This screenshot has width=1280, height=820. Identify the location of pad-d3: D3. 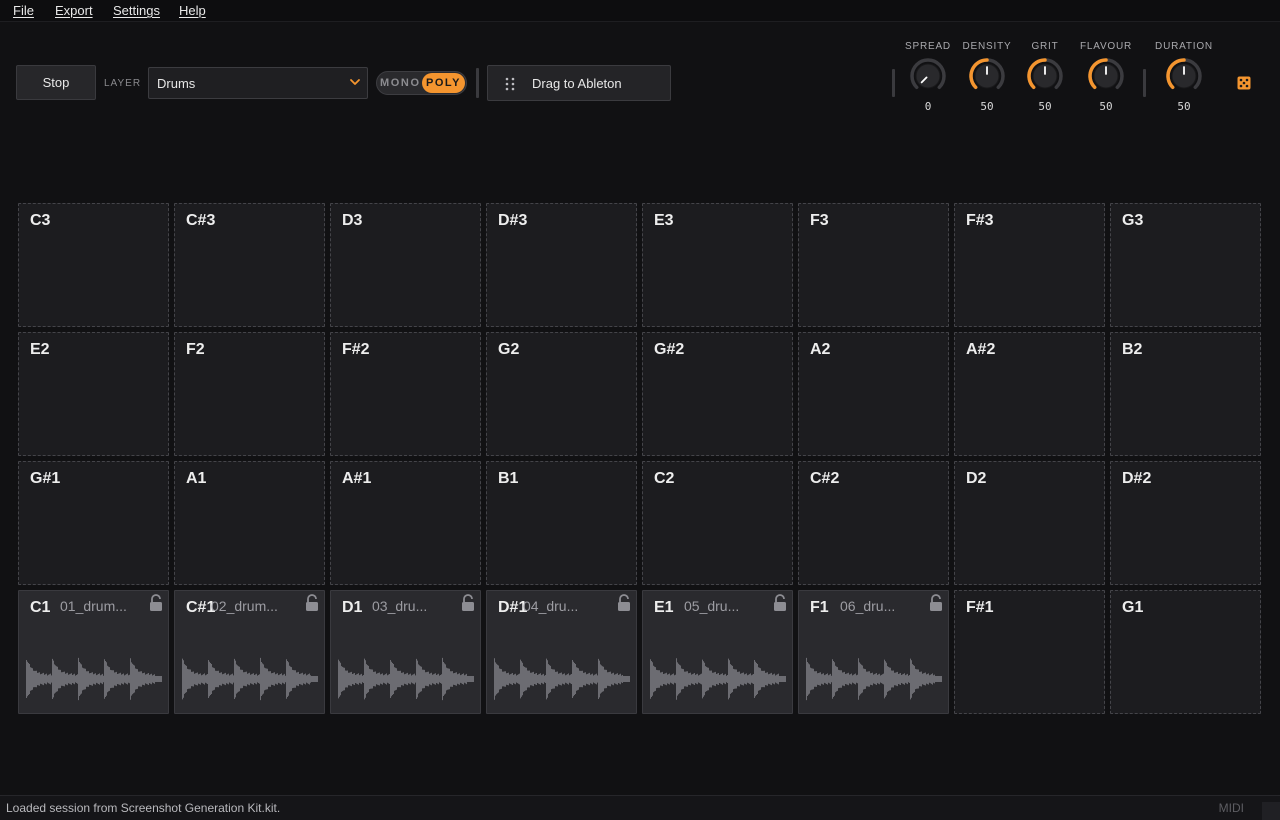
(405, 265).